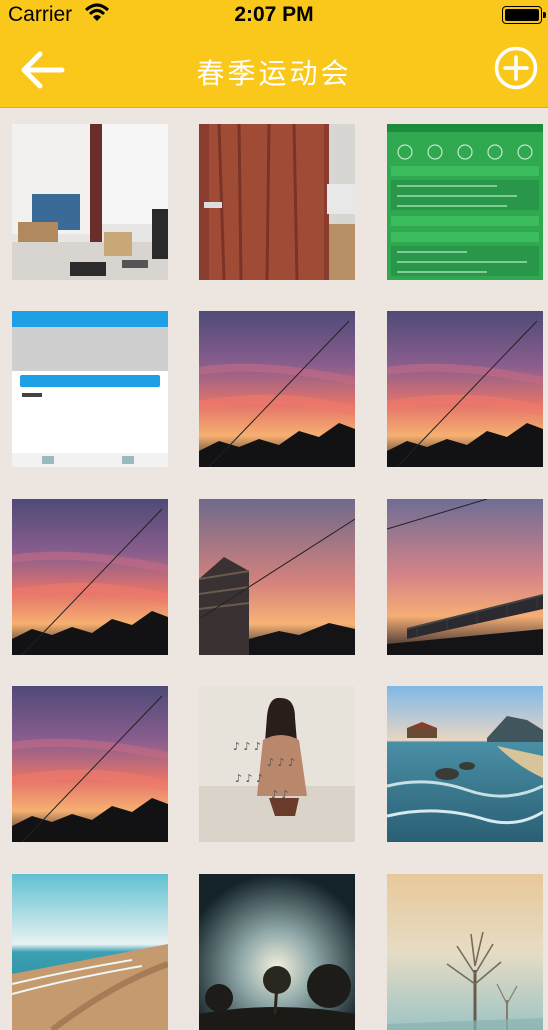 This screenshot has width=548, height=1030. I want to click on status-bar: Carrier 2:07 PM, so click(274, 15).